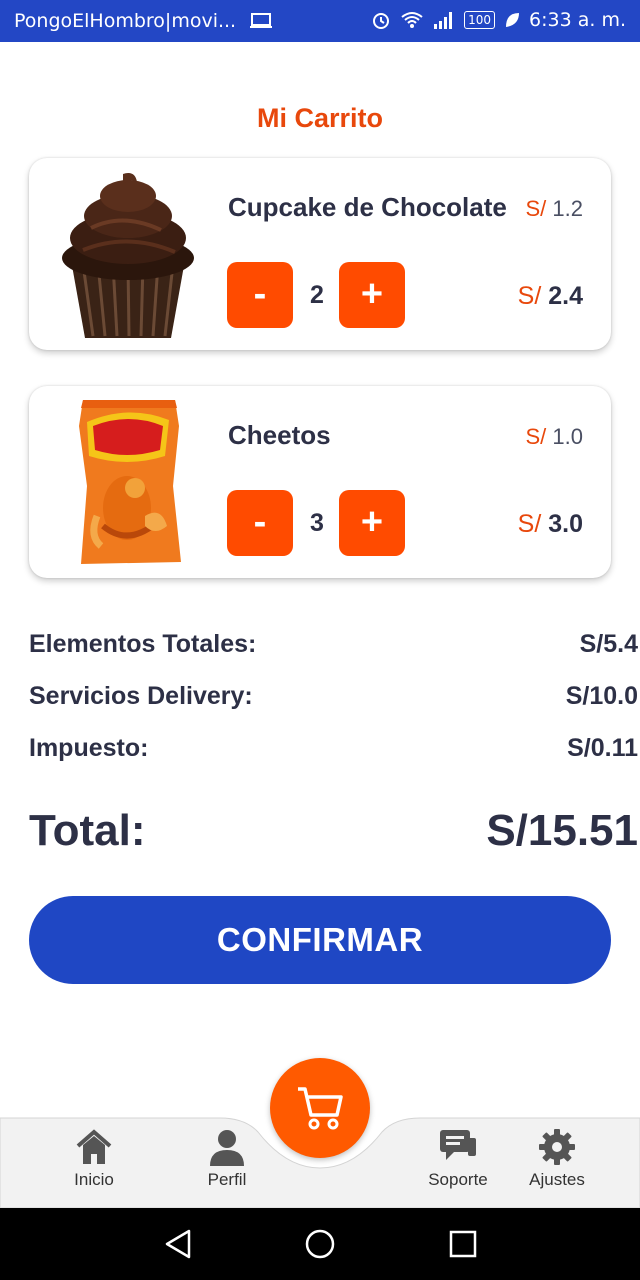 This screenshot has width=640, height=1280. I want to click on home-icon, so click(94, 1146).